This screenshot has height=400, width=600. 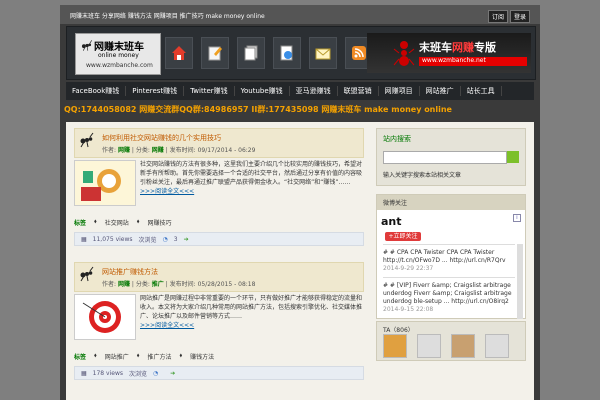 What do you see at coordinates (314, 91) in the screenshot?
I see `menu-item-amazon: 亚马逊赚钱` at bounding box center [314, 91].